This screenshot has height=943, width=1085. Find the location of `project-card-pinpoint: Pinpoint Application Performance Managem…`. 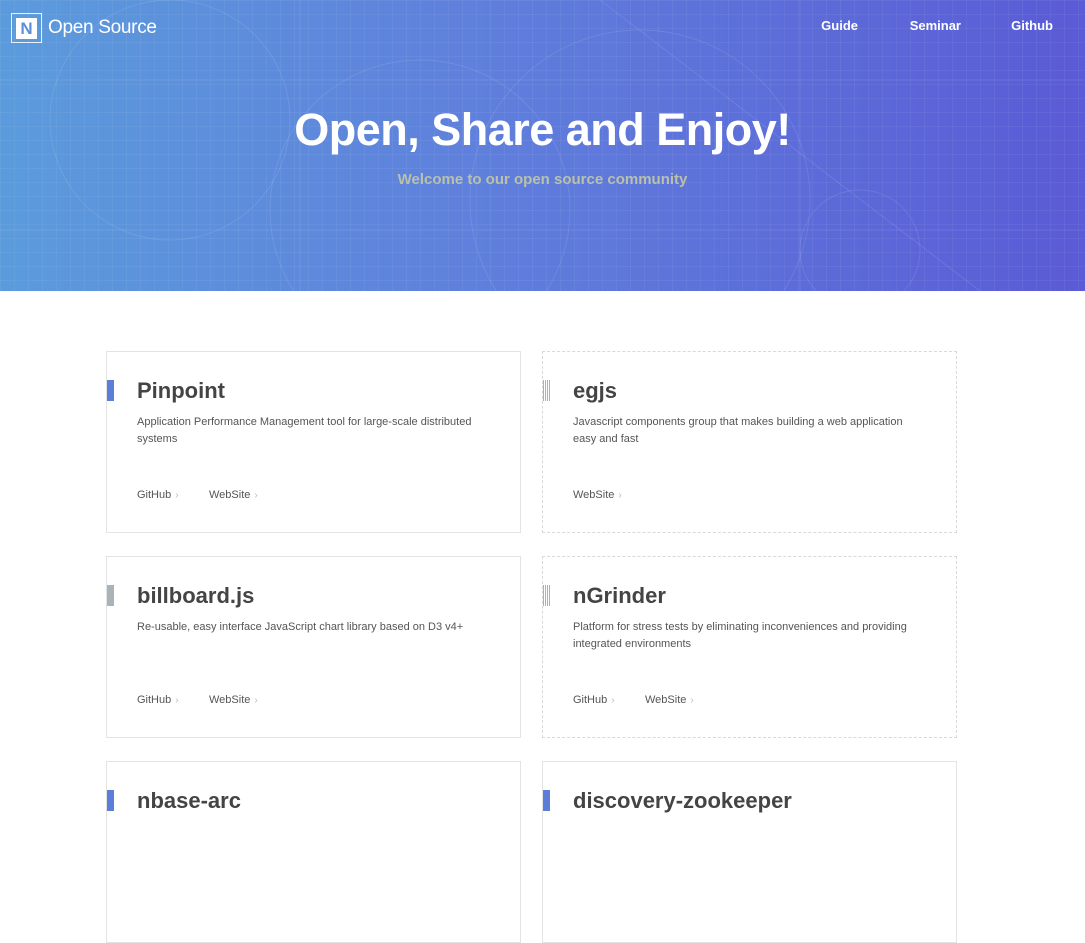

project-card-pinpoint: Pinpoint Application Performance Managem… is located at coordinates (313, 442).